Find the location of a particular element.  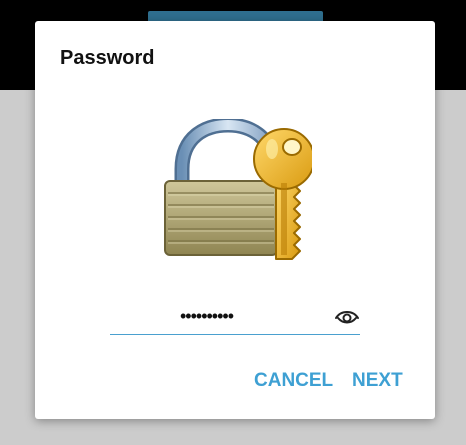

cancel-button: CANCEL is located at coordinates (293, 381).